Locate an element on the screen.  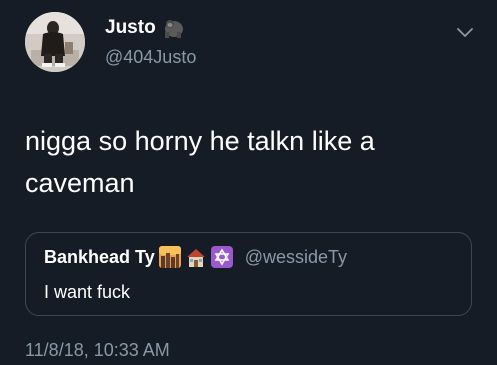
avatar is located at coordinates (55, 42).